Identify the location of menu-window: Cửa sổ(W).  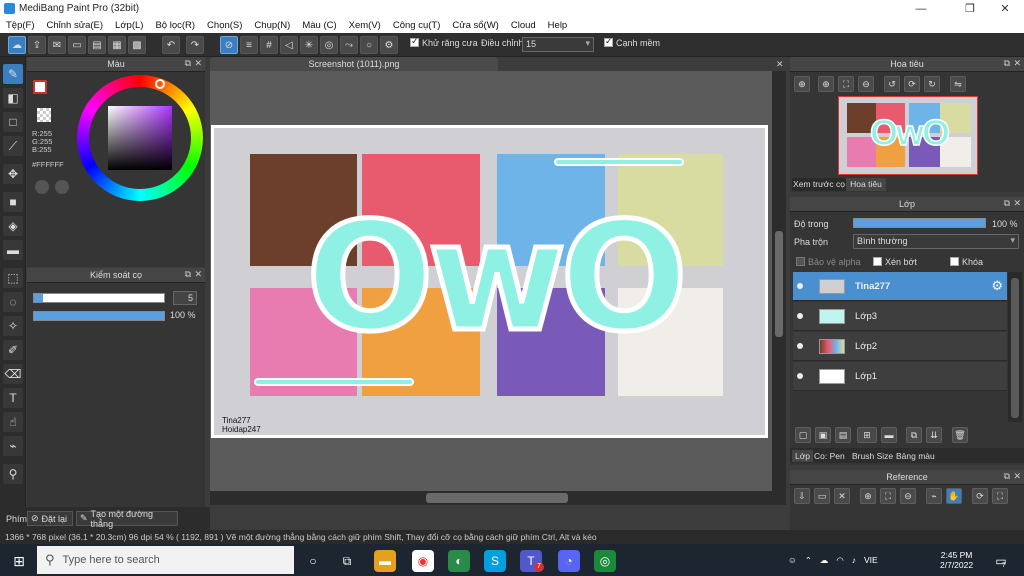
(475, 25).